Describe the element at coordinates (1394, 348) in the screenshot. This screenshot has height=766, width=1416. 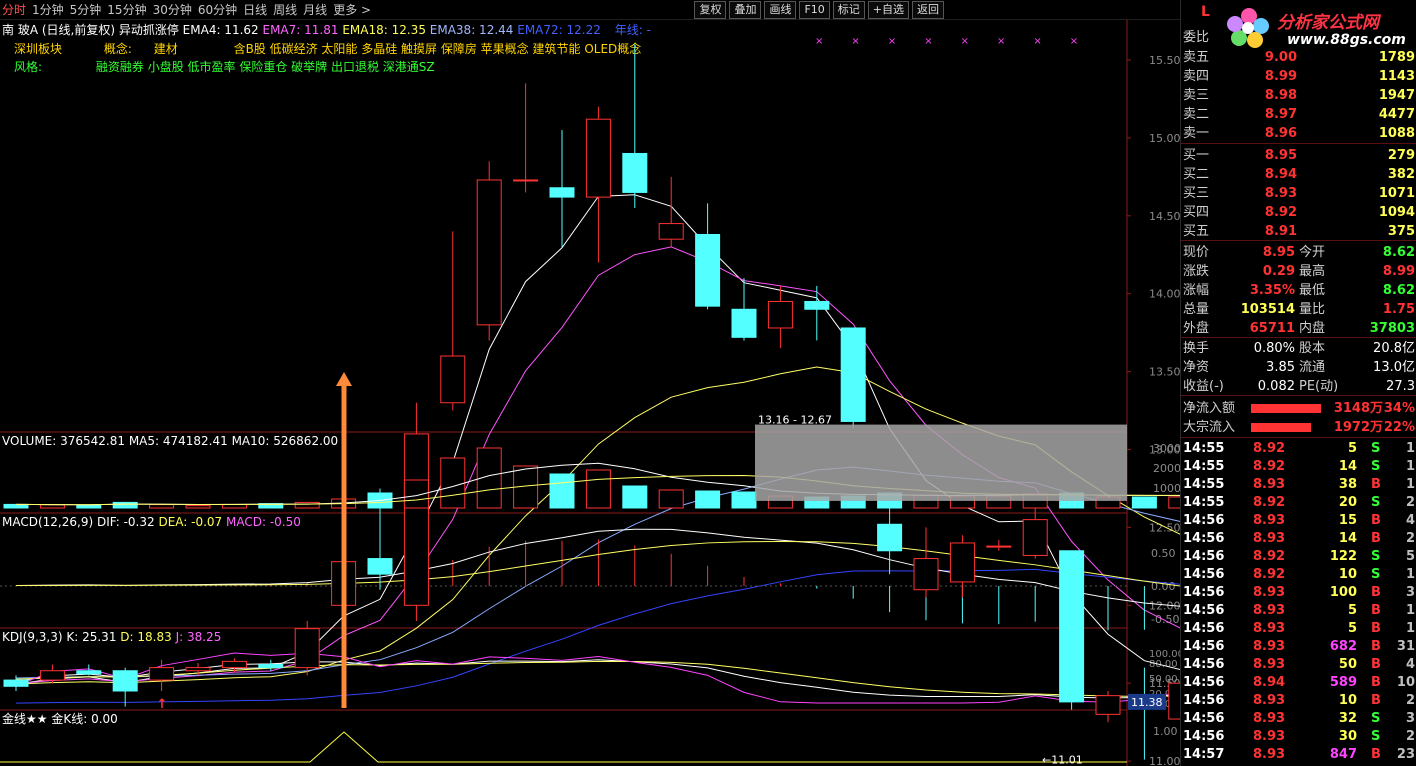
I see `fund-value-2: 20.8亿` at that location.